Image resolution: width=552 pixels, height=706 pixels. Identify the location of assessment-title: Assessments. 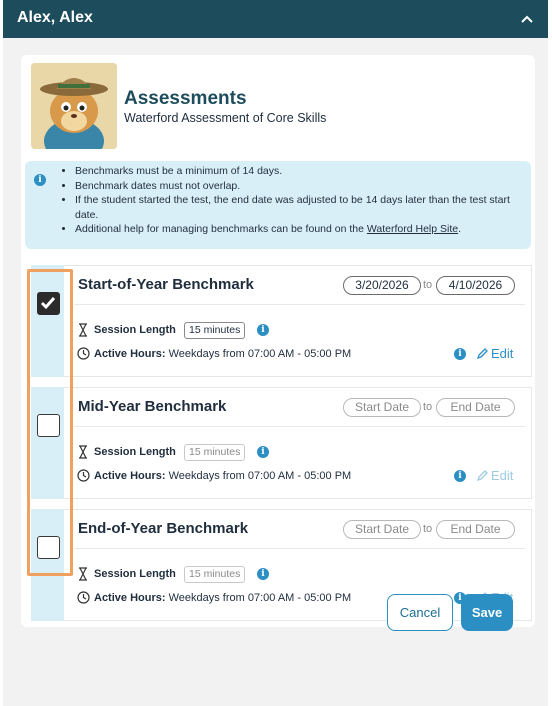
(185, 98).